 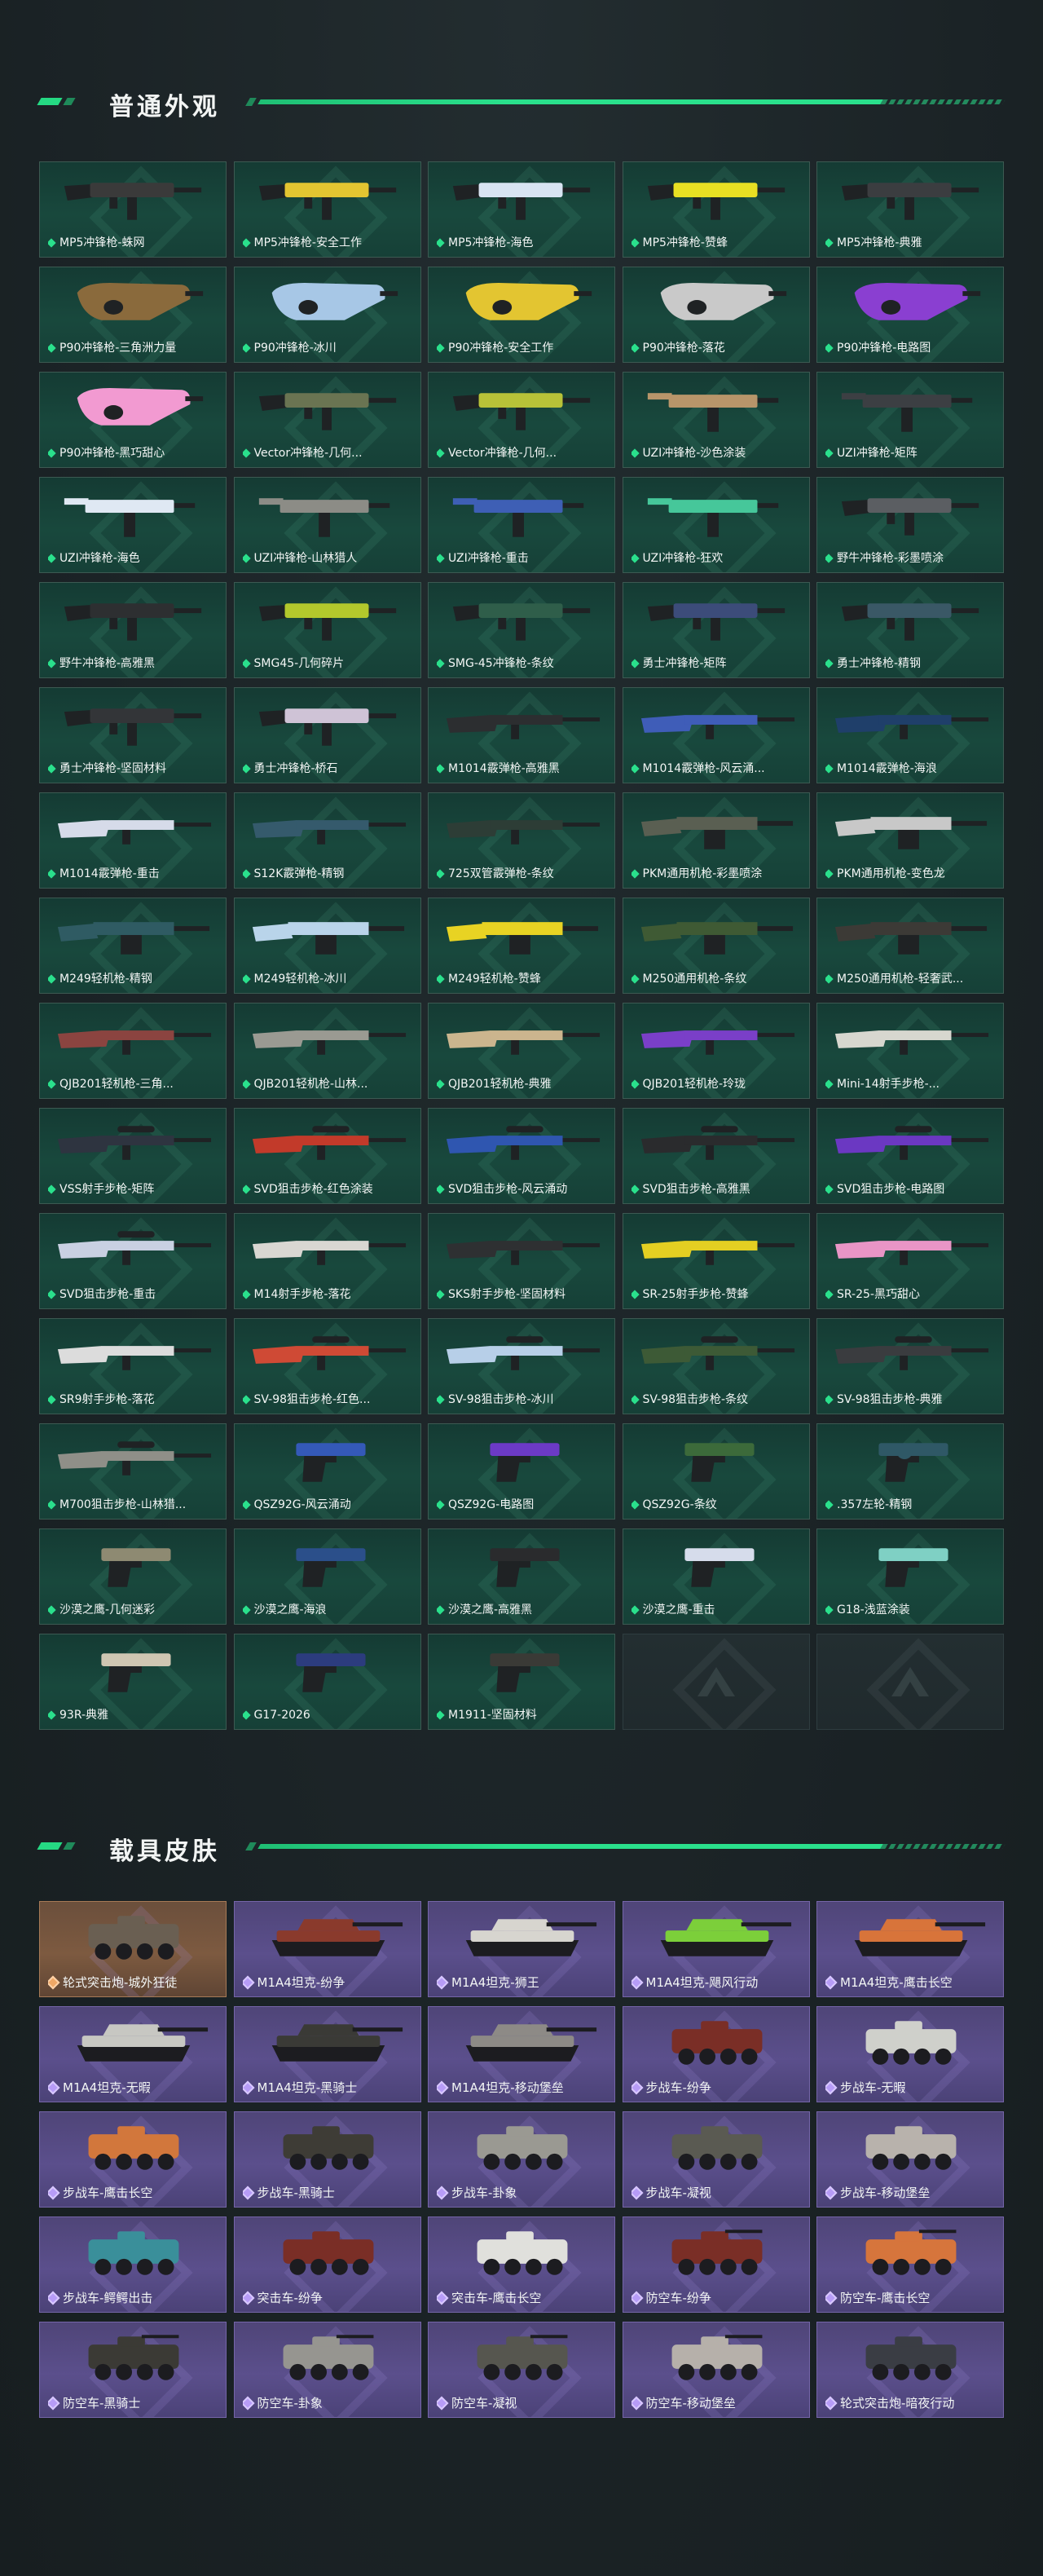 I want to click on weapon-skin-card: SV-98狙击步枪-典雅, so click(x=910, y=1366).